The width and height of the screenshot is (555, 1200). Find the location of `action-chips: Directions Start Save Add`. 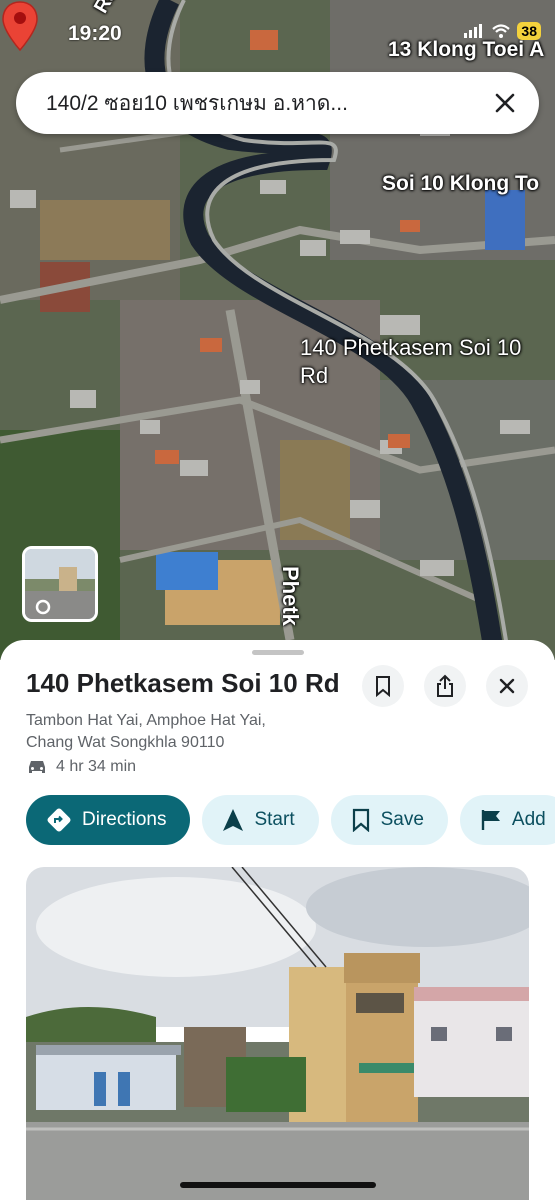

action-chips: Directions Start Save Add is located at coordinates (290, 820).